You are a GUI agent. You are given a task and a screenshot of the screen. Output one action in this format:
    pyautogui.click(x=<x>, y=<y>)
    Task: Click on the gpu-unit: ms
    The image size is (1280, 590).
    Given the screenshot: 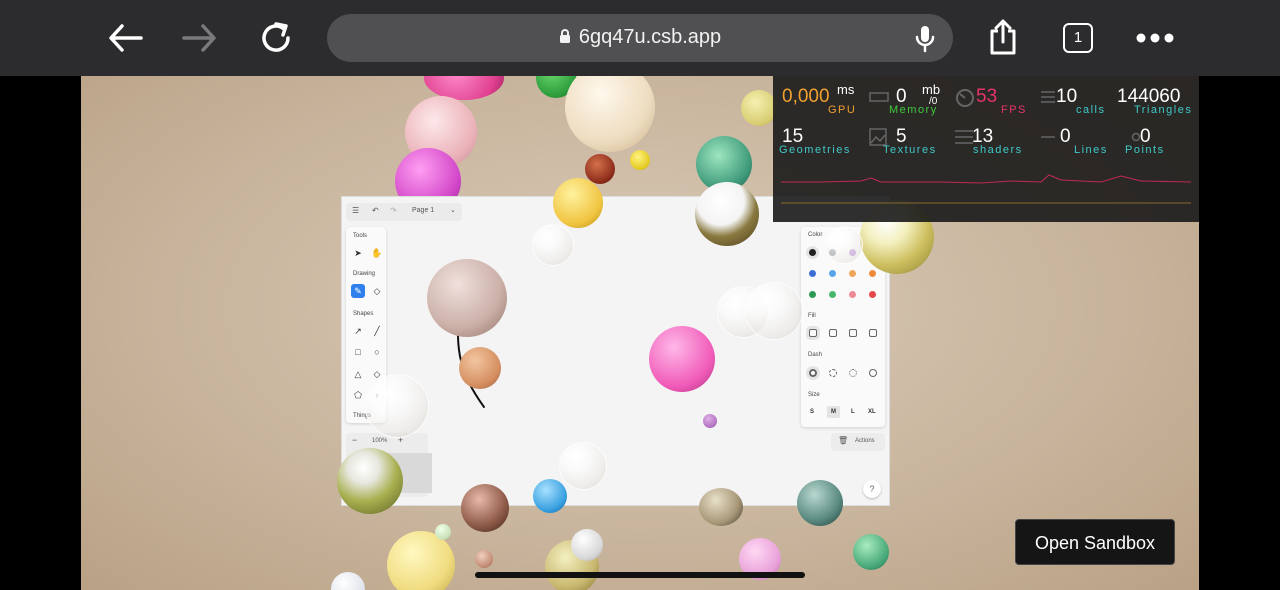 What is the action you would take?
    pyautogui.click(x=846, y=89)
    